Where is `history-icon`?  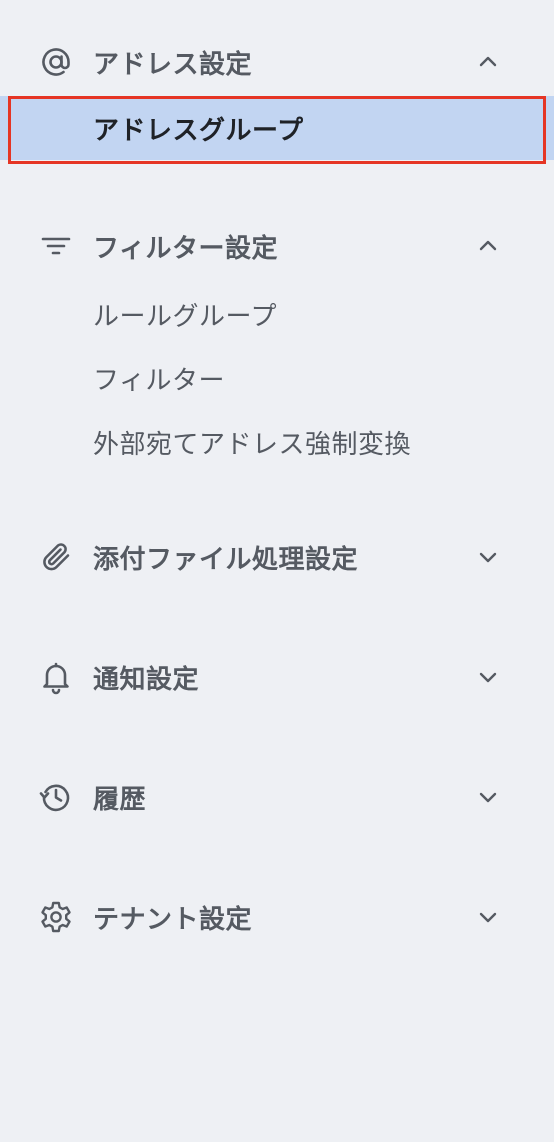 history-icon is located at coordinates (56, 797).